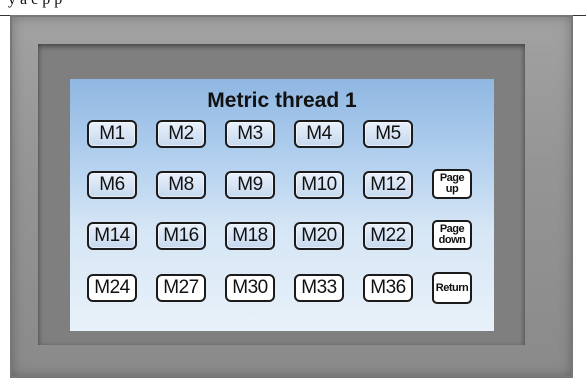  Describe the element at coordinates (112, 288) in the screenshot. I see `thread-button-m24: M24` at that location.